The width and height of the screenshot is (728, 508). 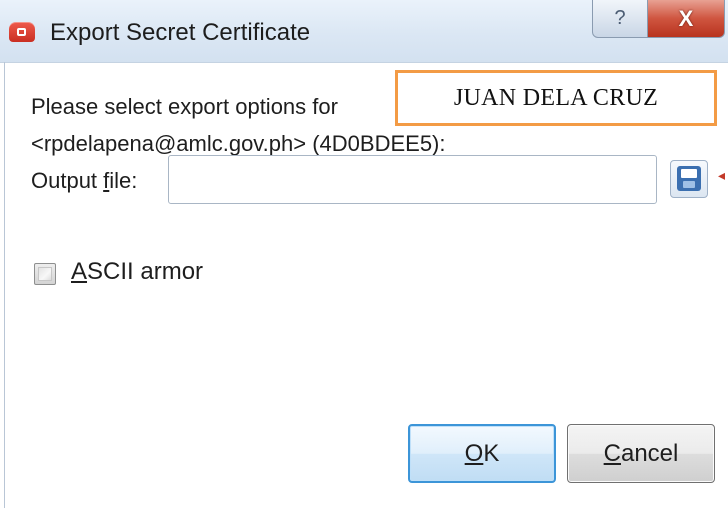 I want to click on prompt-text-line2: <rpdelapena@amlc.gov.ph> (4D0BDEE5):, so click(x=238, y=143).